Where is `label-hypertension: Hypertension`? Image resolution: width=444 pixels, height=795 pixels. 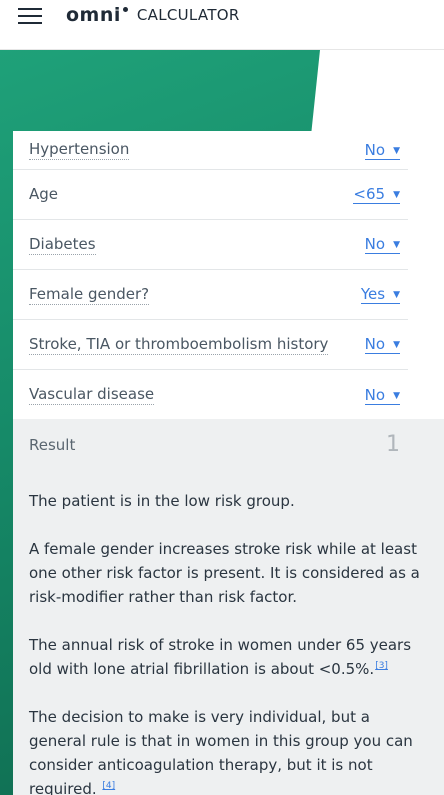
label-hypertension: Hypertension is located at coordinates (79, 150).